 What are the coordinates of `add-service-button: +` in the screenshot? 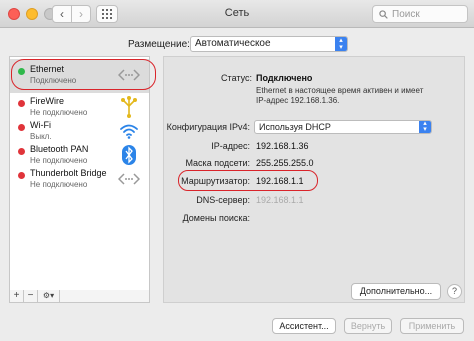 It's located at (17, 296).